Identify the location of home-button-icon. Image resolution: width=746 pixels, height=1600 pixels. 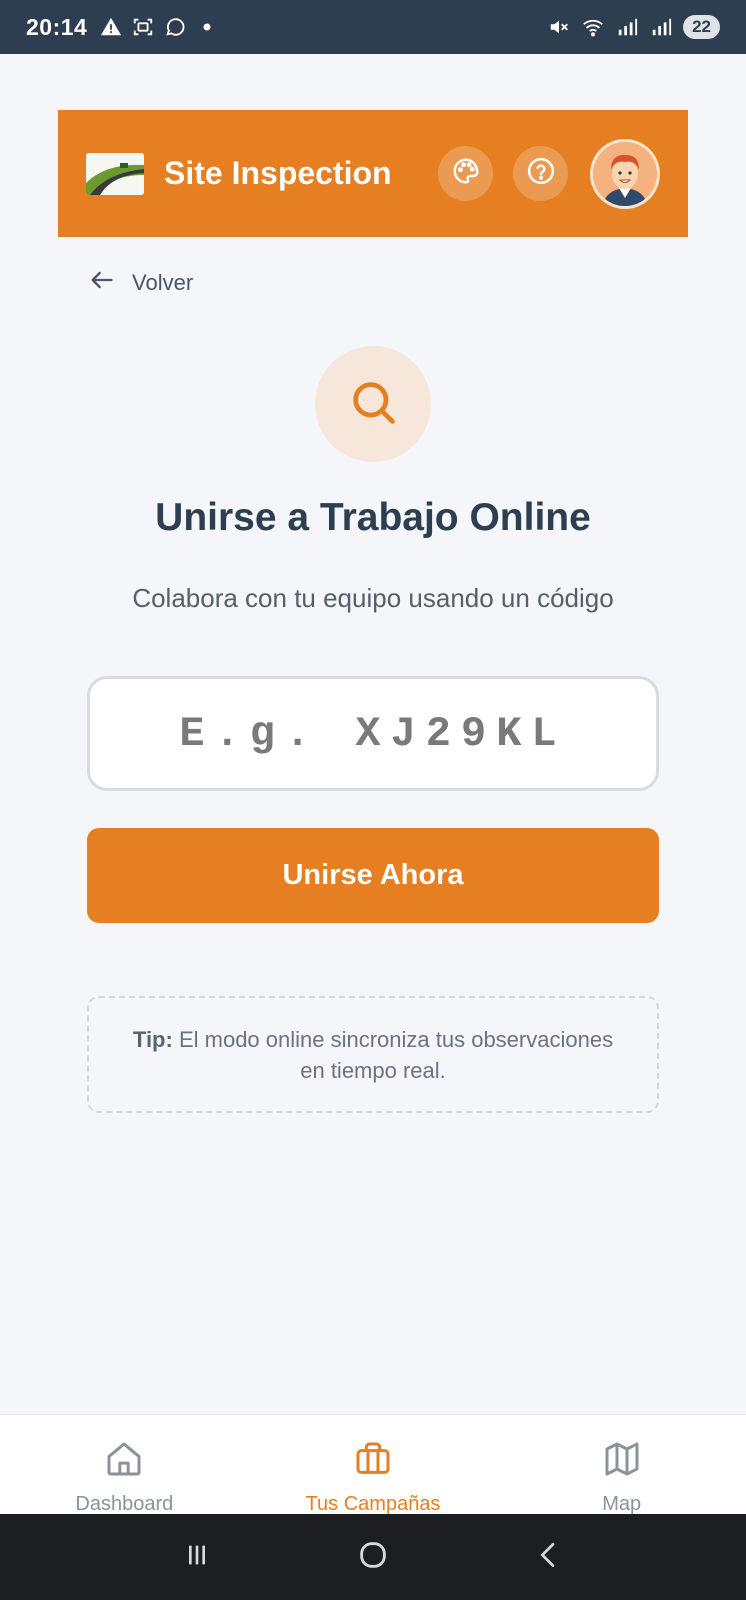
(373, 1557).